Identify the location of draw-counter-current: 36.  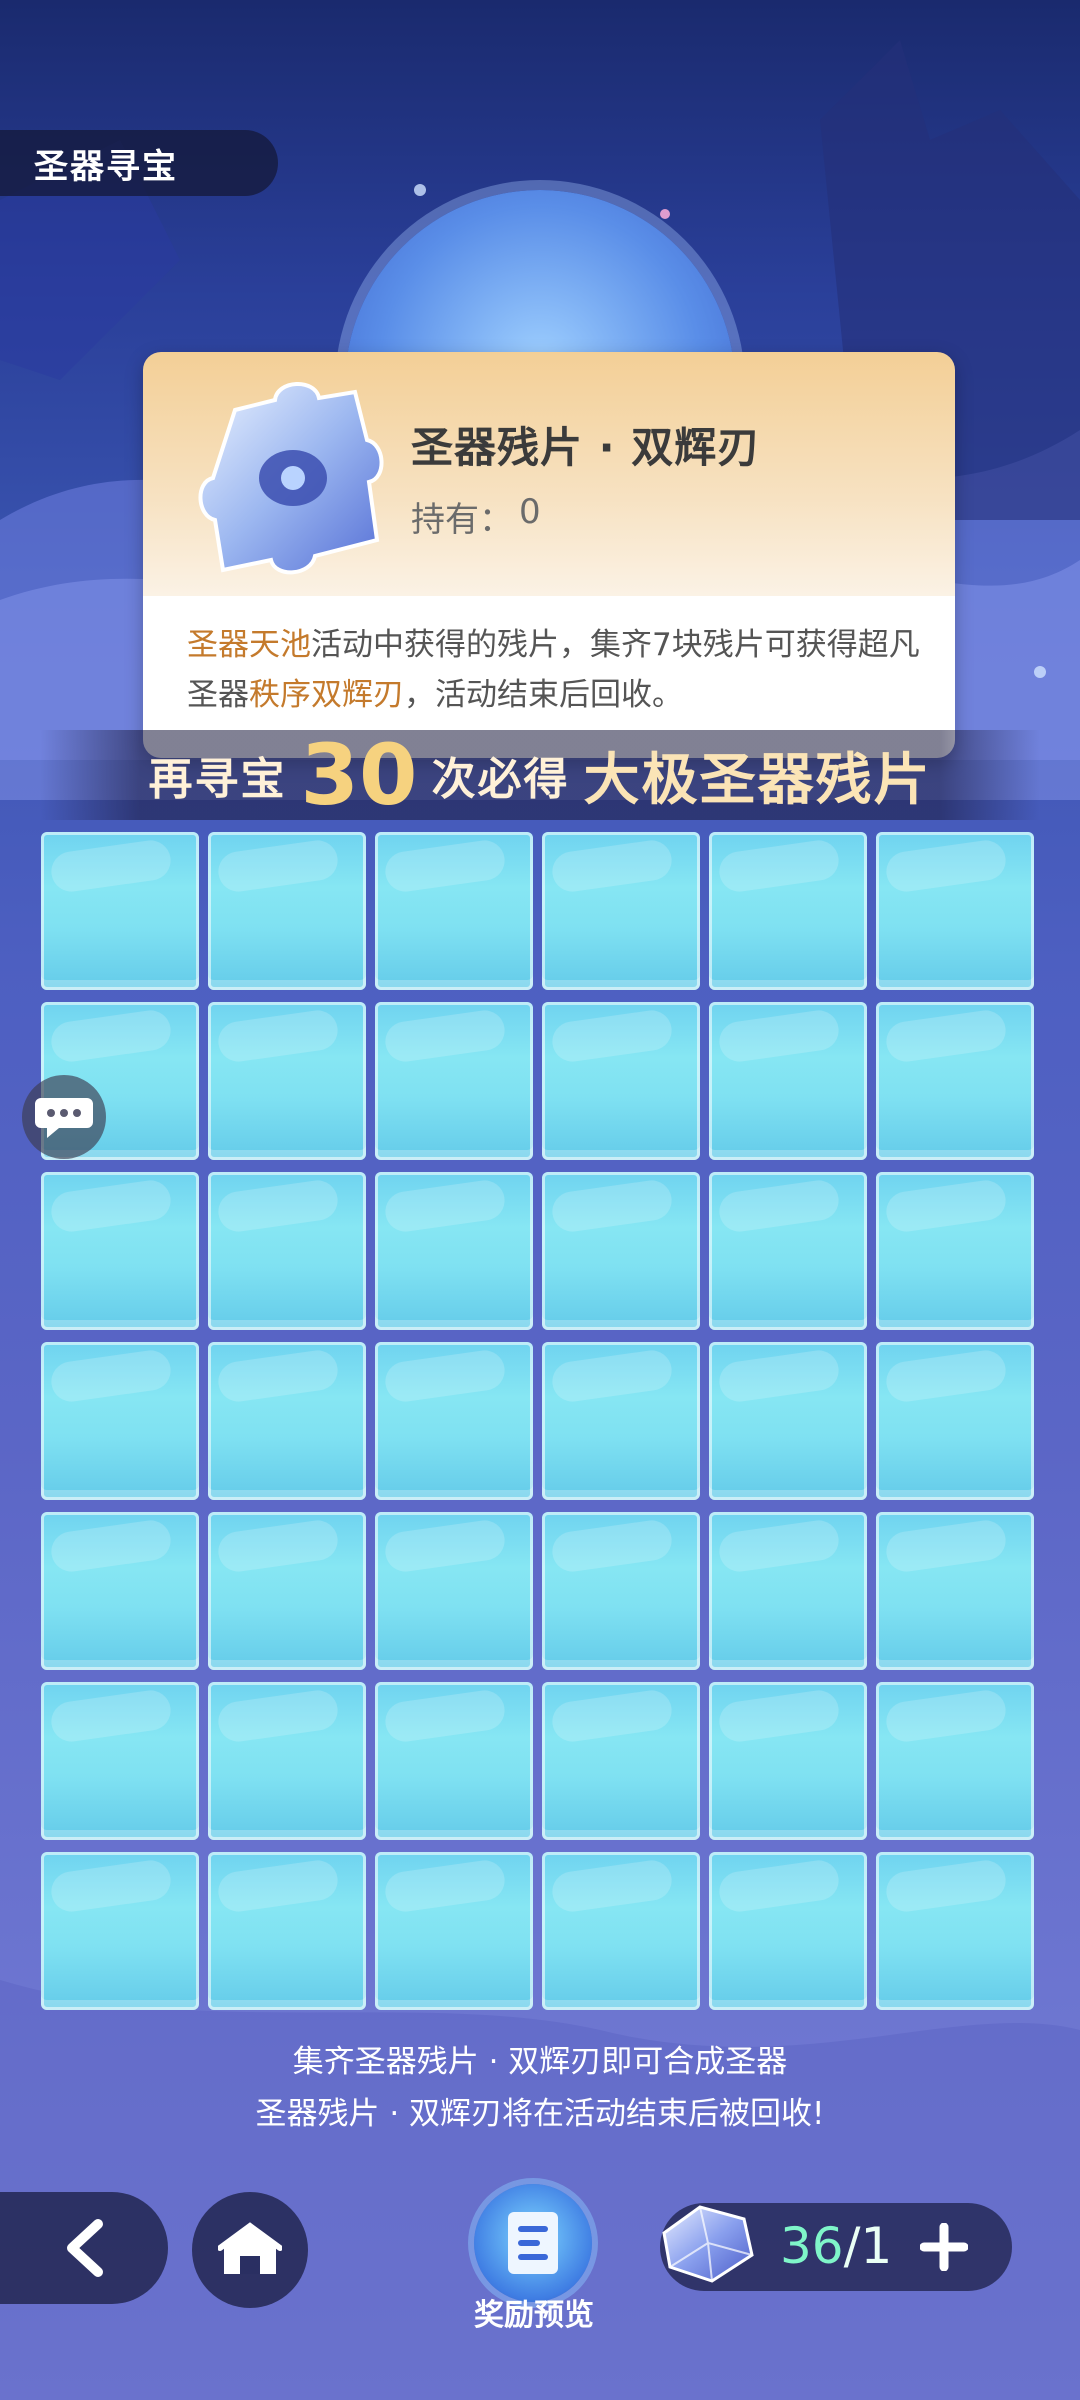
(812, 2246).